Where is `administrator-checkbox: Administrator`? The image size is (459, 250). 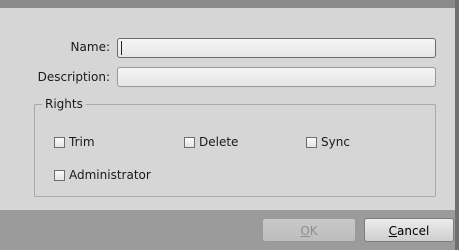 administrator-checkbox: Administrator is located at coordinates (102, 175).